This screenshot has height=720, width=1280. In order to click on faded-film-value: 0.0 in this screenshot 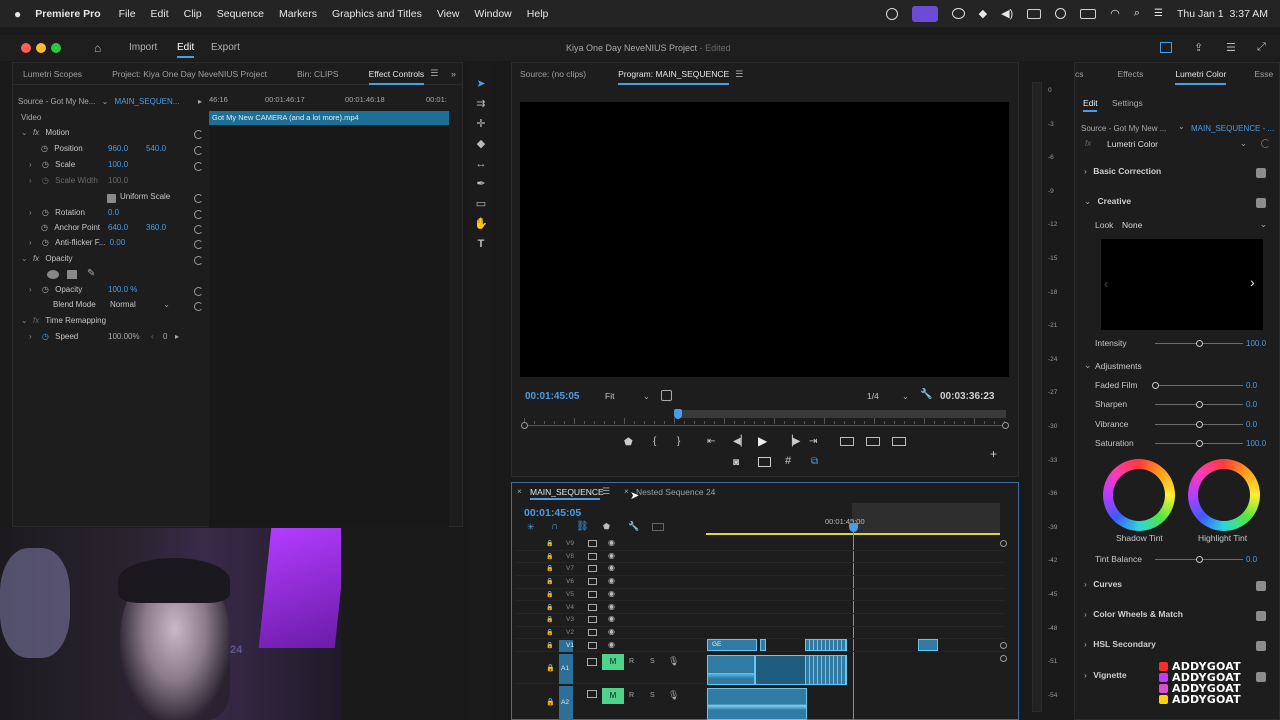, I will do `click(1251, 385)`.